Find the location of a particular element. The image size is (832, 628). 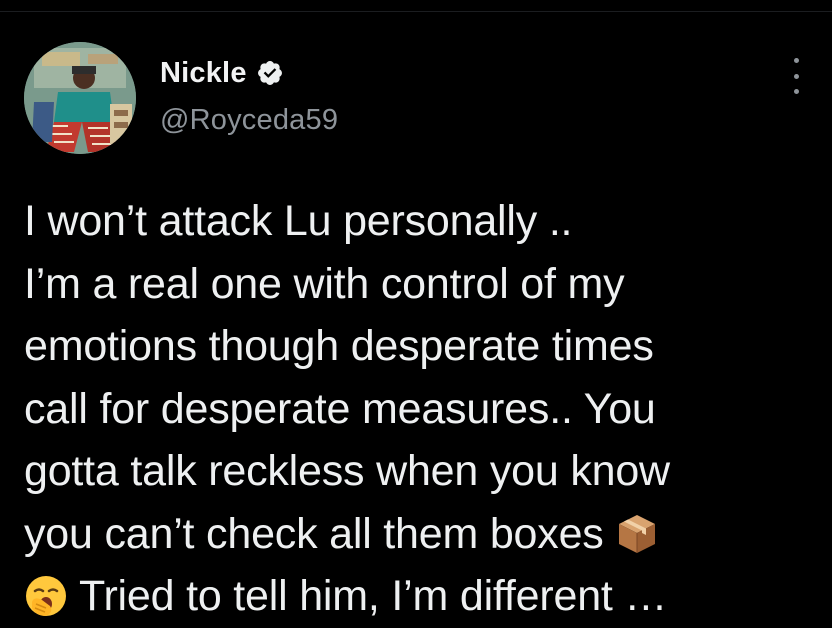

tweet-line: call for desperate measures.. You is located at coordinates (340, 408).